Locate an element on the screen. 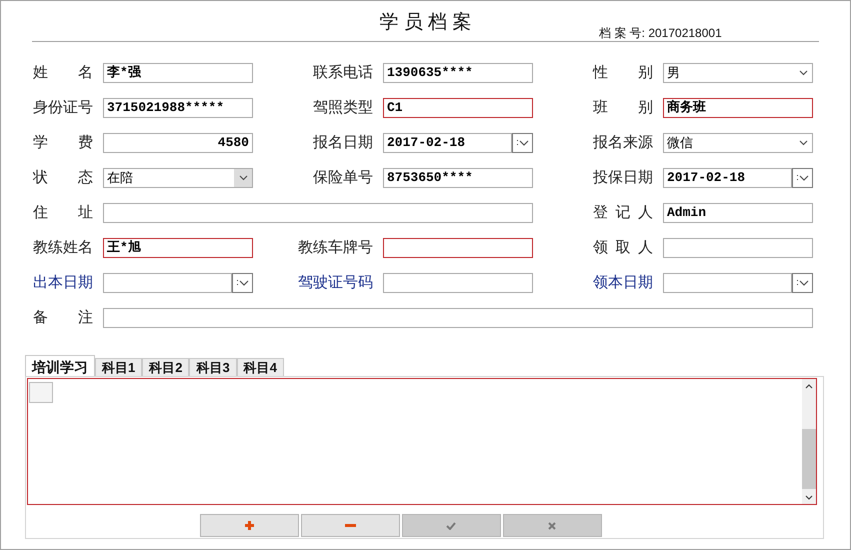  scroll-down-icon is located at coordinates (809, 497).